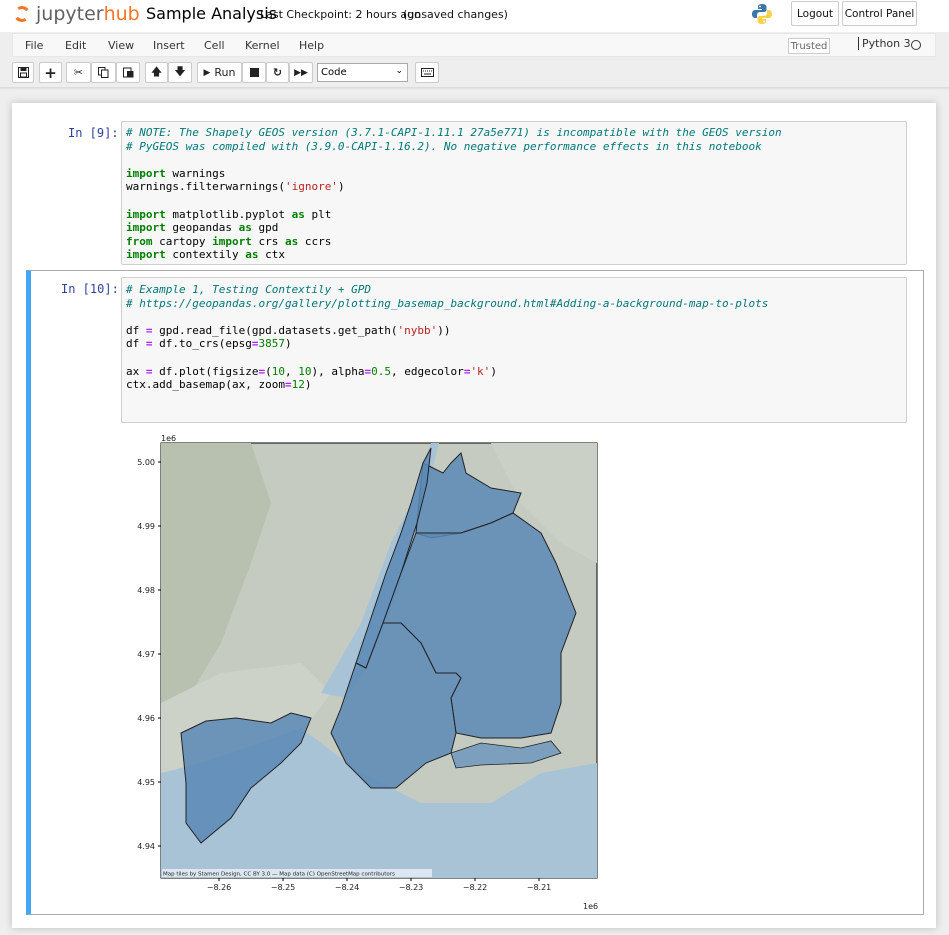  Describe the element at coordinates (399, 71) in the screenshot. I see `chevron-down-icon: ⌄` at that location.